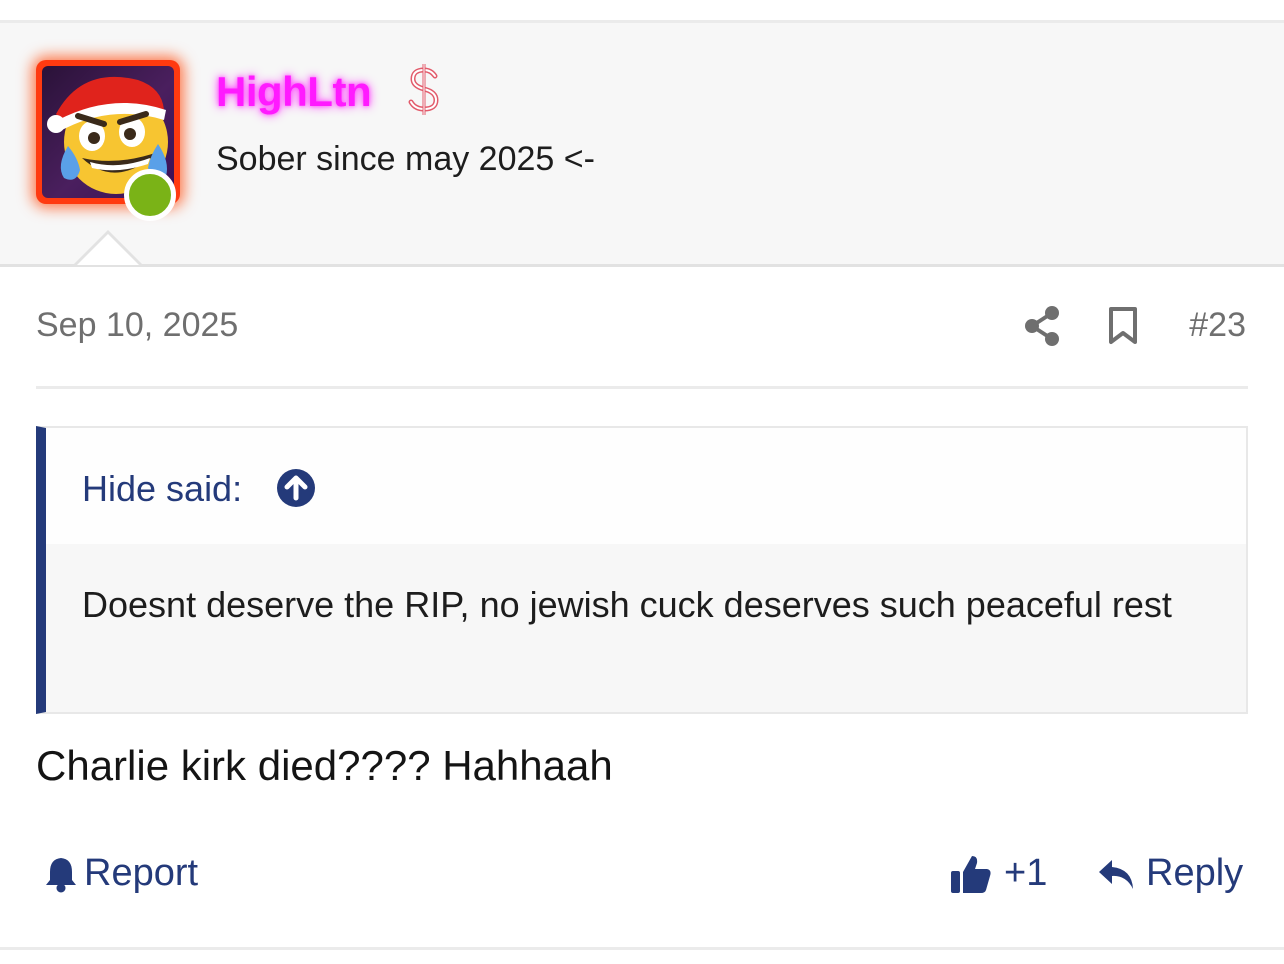 The image size is (1284, 964). I want to click on user-title: Sober since may 2025 <-, so click(405, 159).